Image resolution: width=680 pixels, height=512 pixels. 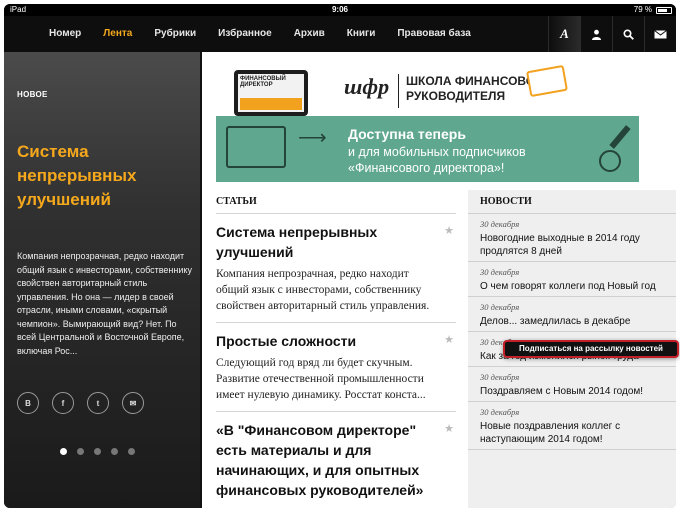 What do you see at coordinates (591, 349) in the screenshot?
I see `subscribe-newsletter-button: Подписаться на рассылку новостей` at bounding box center [591, 349].